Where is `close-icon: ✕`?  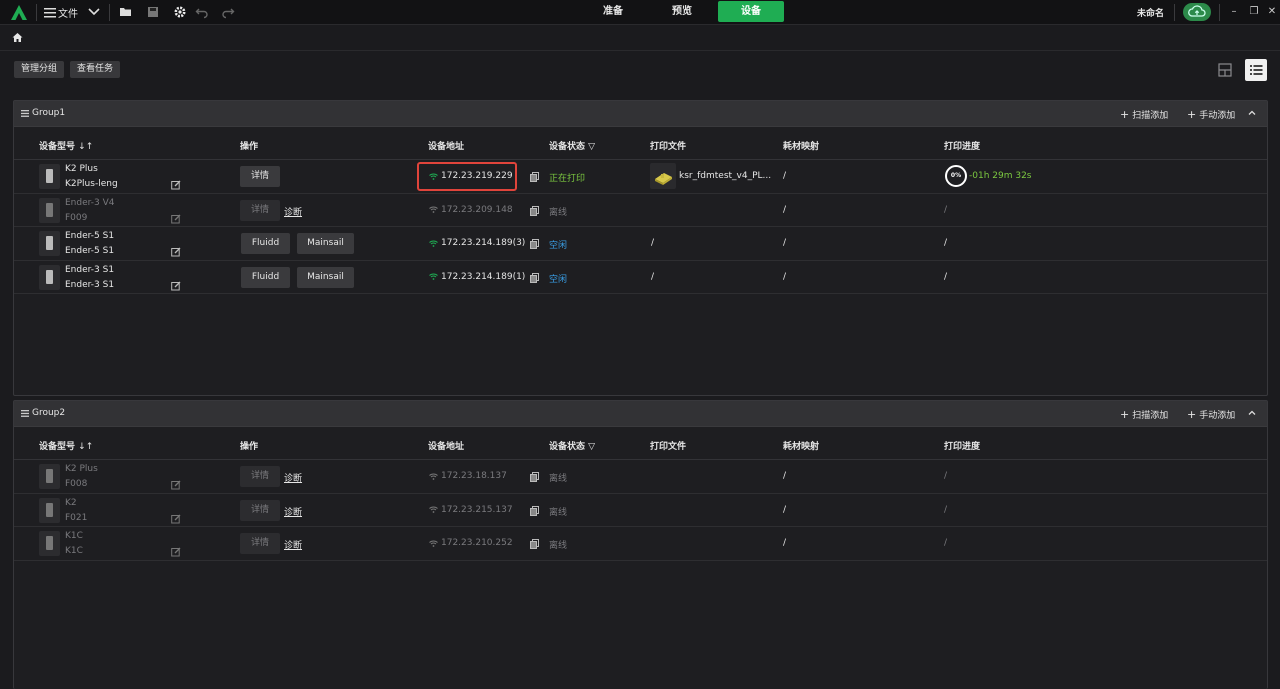 close-icon: ✕ is located at coordinates (1272, 12).